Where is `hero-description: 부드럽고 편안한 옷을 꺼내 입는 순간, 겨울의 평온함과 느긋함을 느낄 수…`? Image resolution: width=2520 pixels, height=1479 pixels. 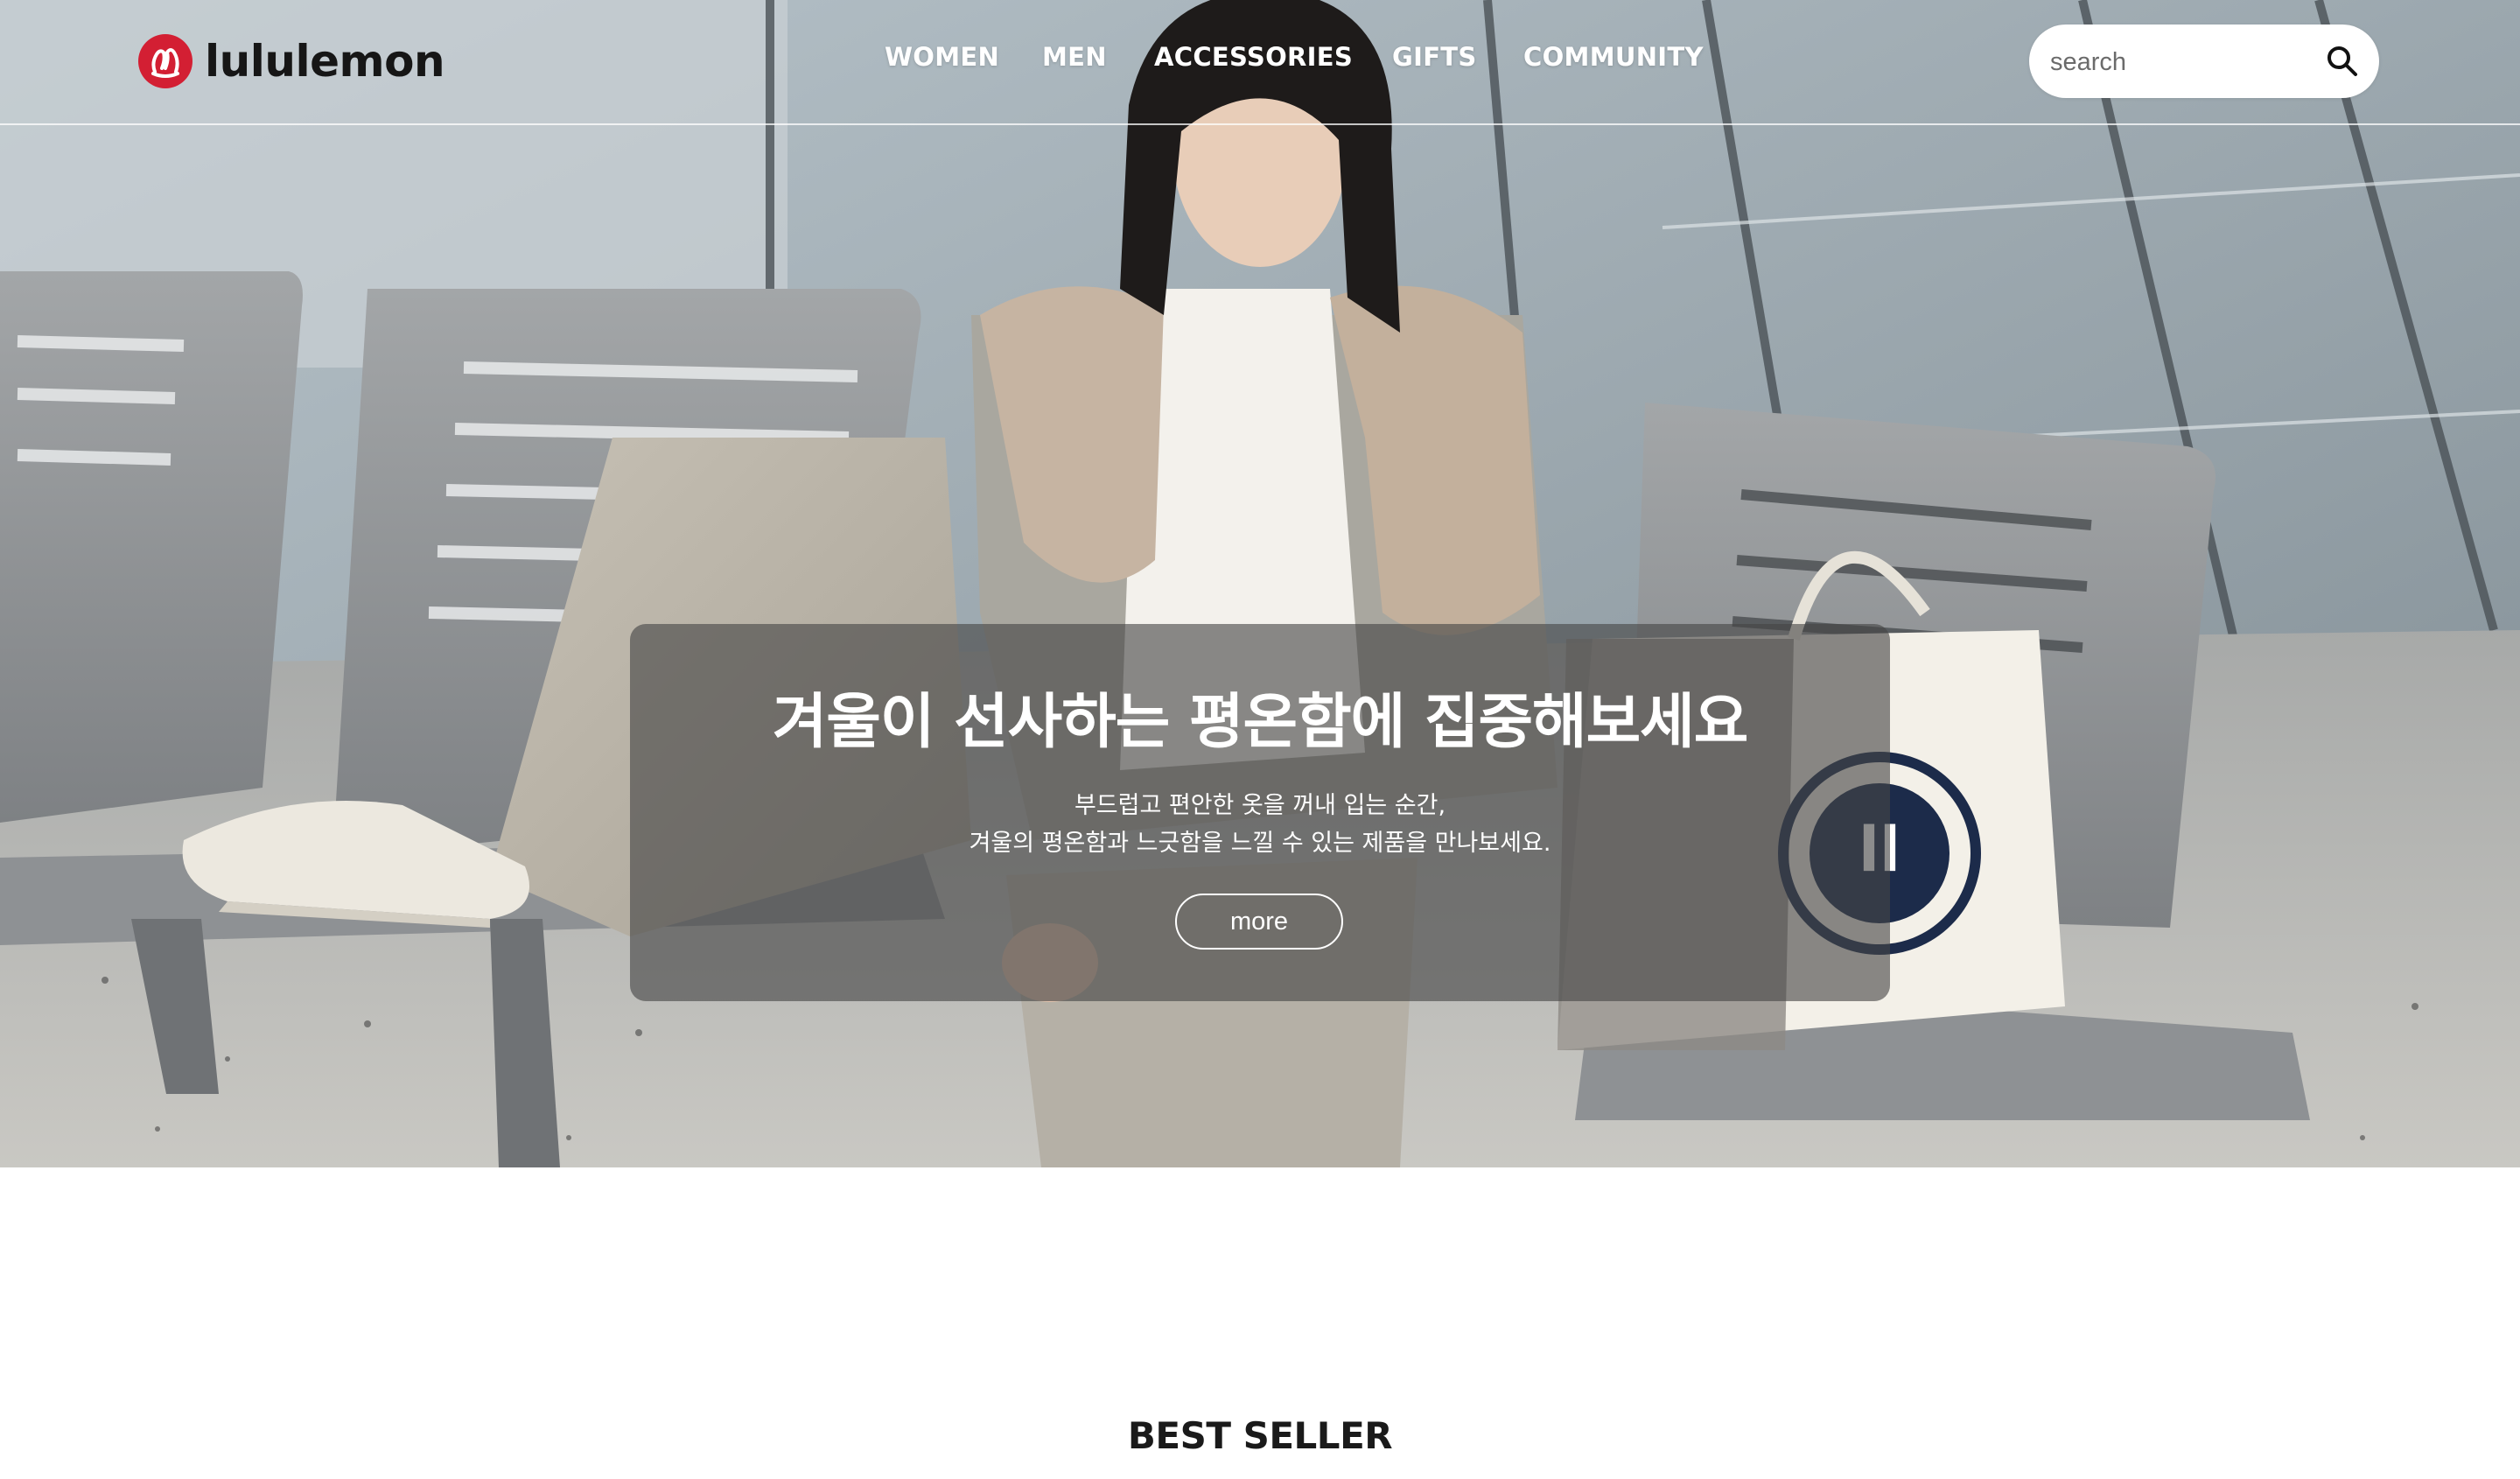
hero-description: 부드럽고 편안한 옷을 꺼내 입는 순간, 겨울의 평온함과 느긋함을 느낄 수… is located at coordinates (1260, 825).